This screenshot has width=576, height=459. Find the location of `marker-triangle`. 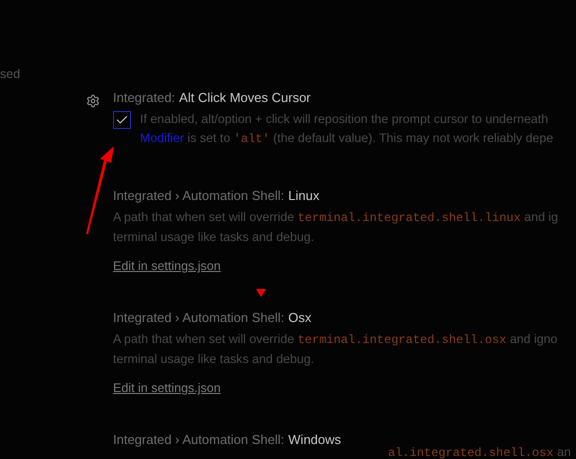

marker-triangle is located at coordinates (261, 293).